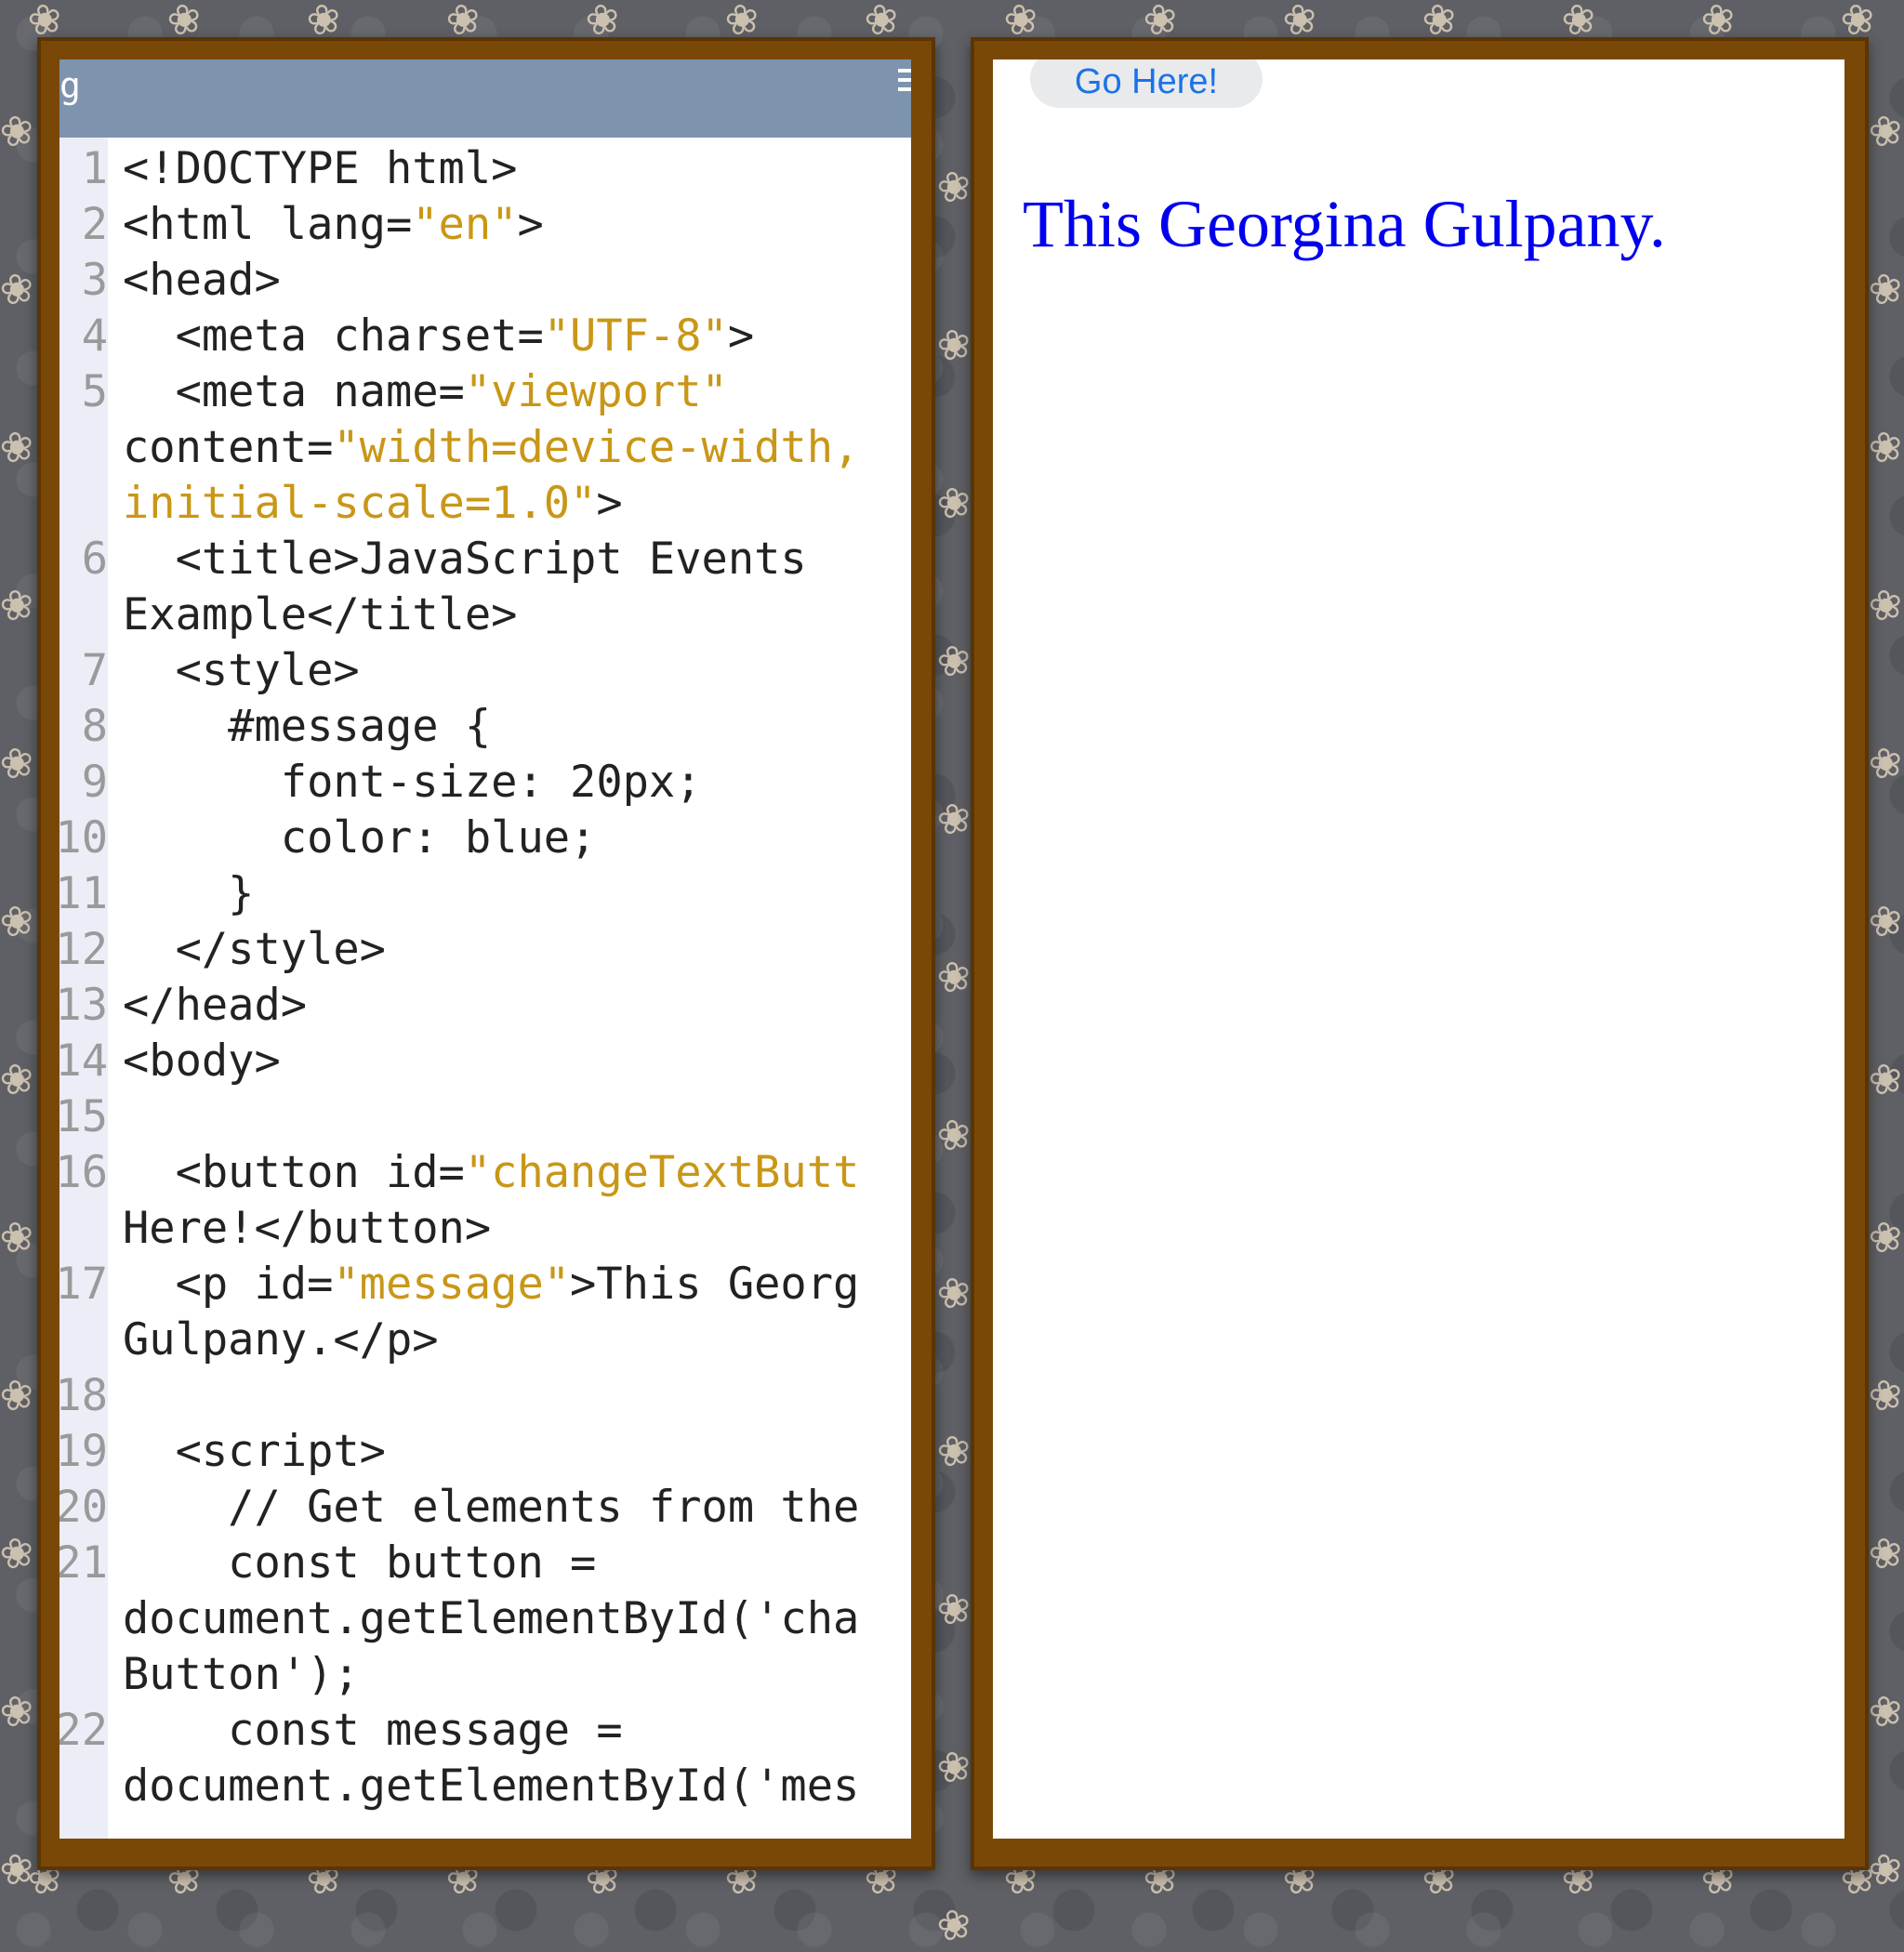 This screenshot has width=1904, height=1952. Describe the element at coordinates (485, 1452) in the screenshot. I see `code-line: 19 <script>` at that location.